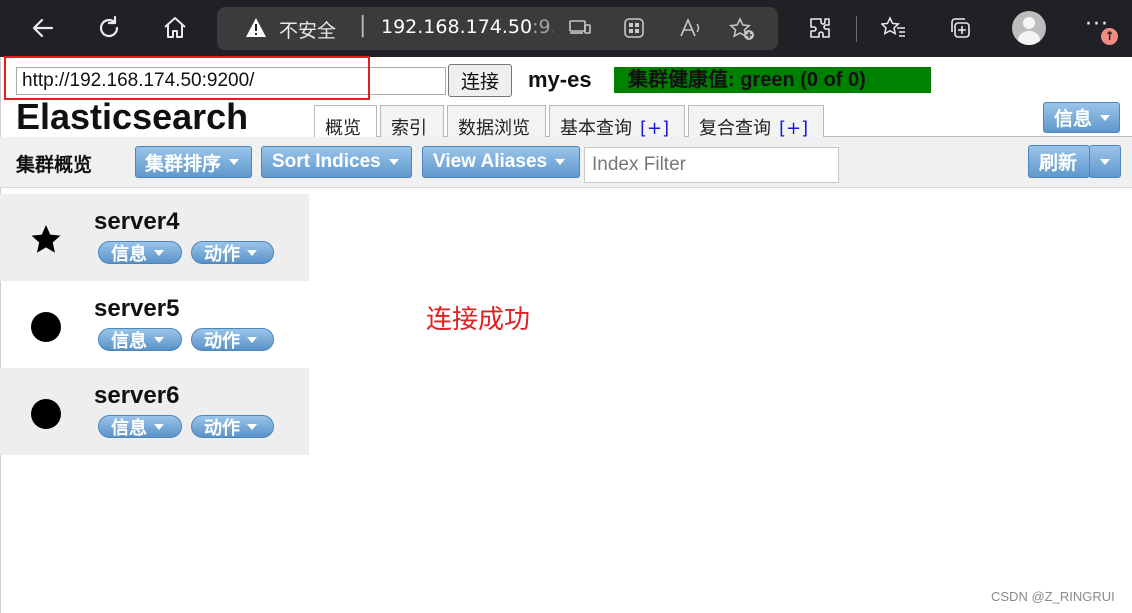  I want to click on favorite-add-icon, so click(742, 29).